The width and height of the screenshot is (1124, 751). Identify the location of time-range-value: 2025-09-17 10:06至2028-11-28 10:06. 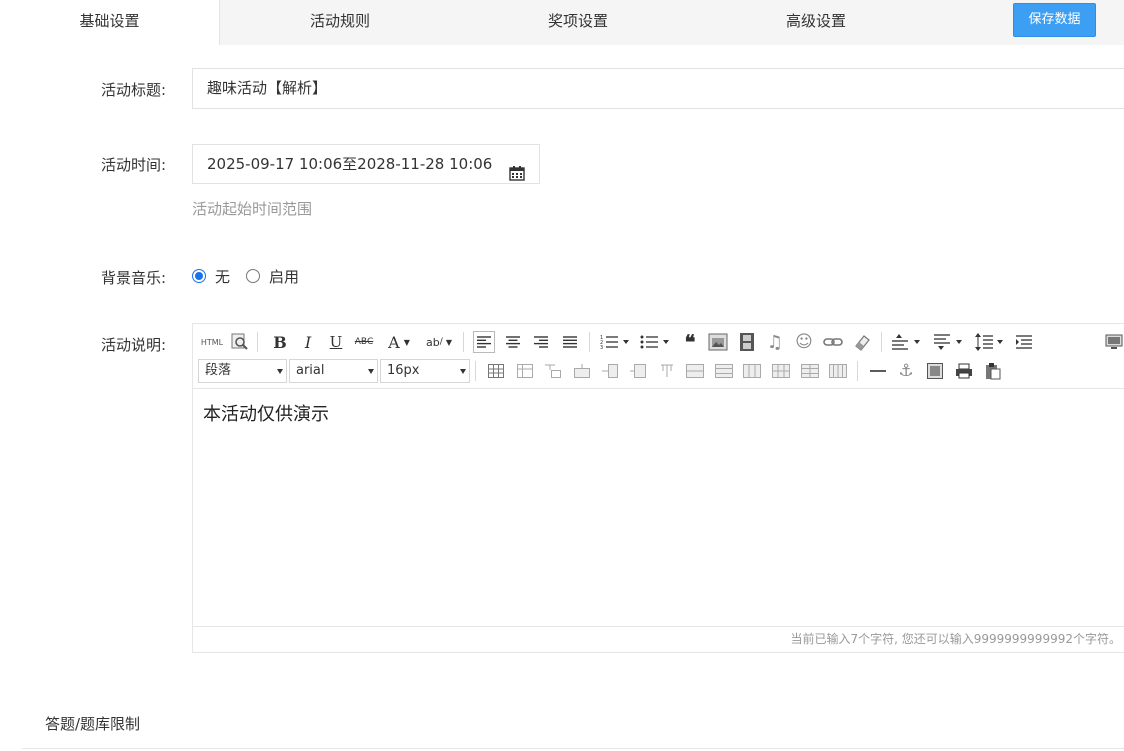
(350, 164).